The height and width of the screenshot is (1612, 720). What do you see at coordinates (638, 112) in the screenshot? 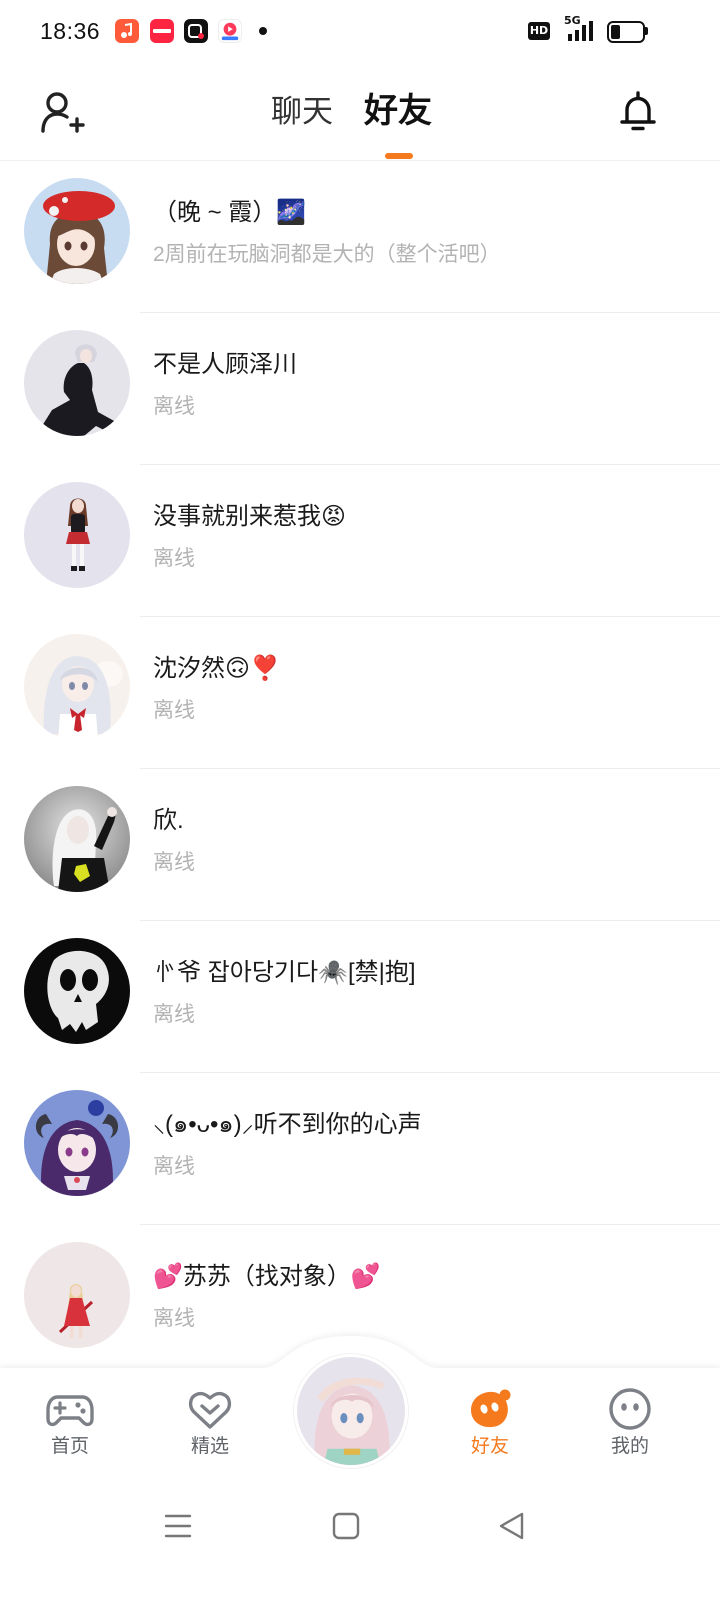
I see `bell-icon` at bounding box center [638, 112].